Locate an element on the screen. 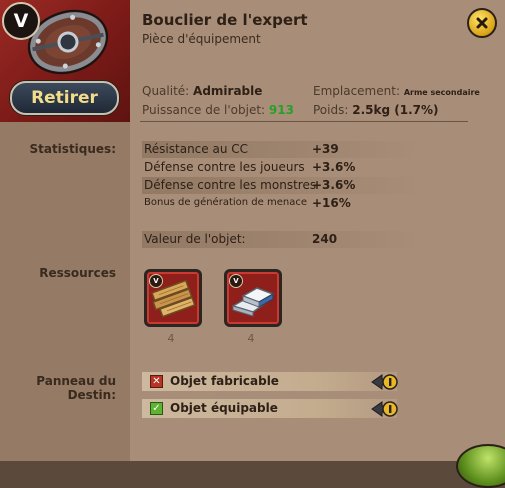  destiny-row-craftable: ✕ Objet fabricable is located at coordinates (270, 381).